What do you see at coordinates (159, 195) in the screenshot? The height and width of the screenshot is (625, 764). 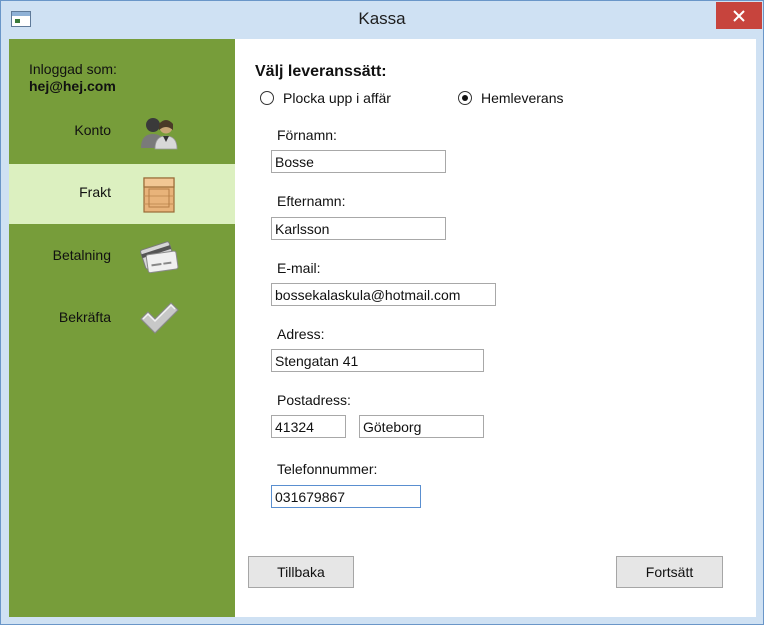 I see `box-icon` at bounding box center [159, 195].